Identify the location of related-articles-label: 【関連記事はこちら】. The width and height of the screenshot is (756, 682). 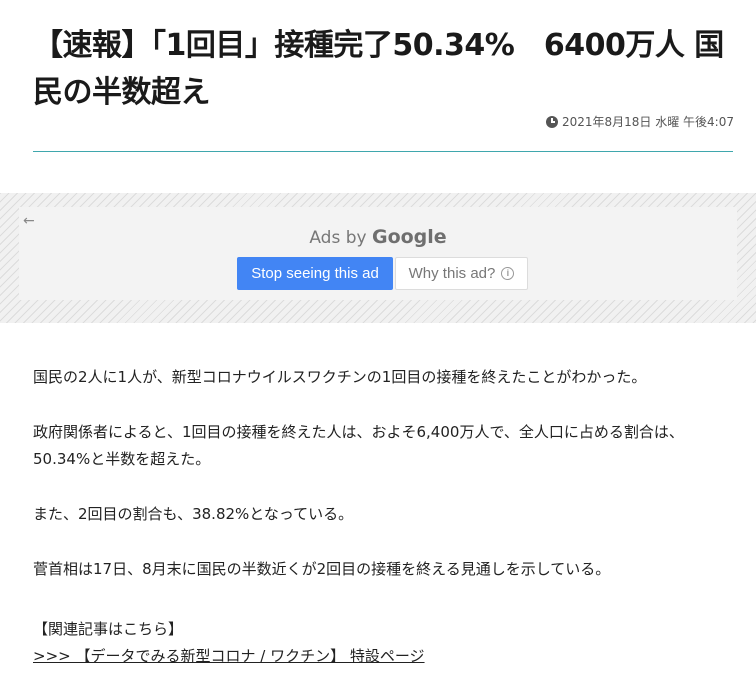
(108, 629).